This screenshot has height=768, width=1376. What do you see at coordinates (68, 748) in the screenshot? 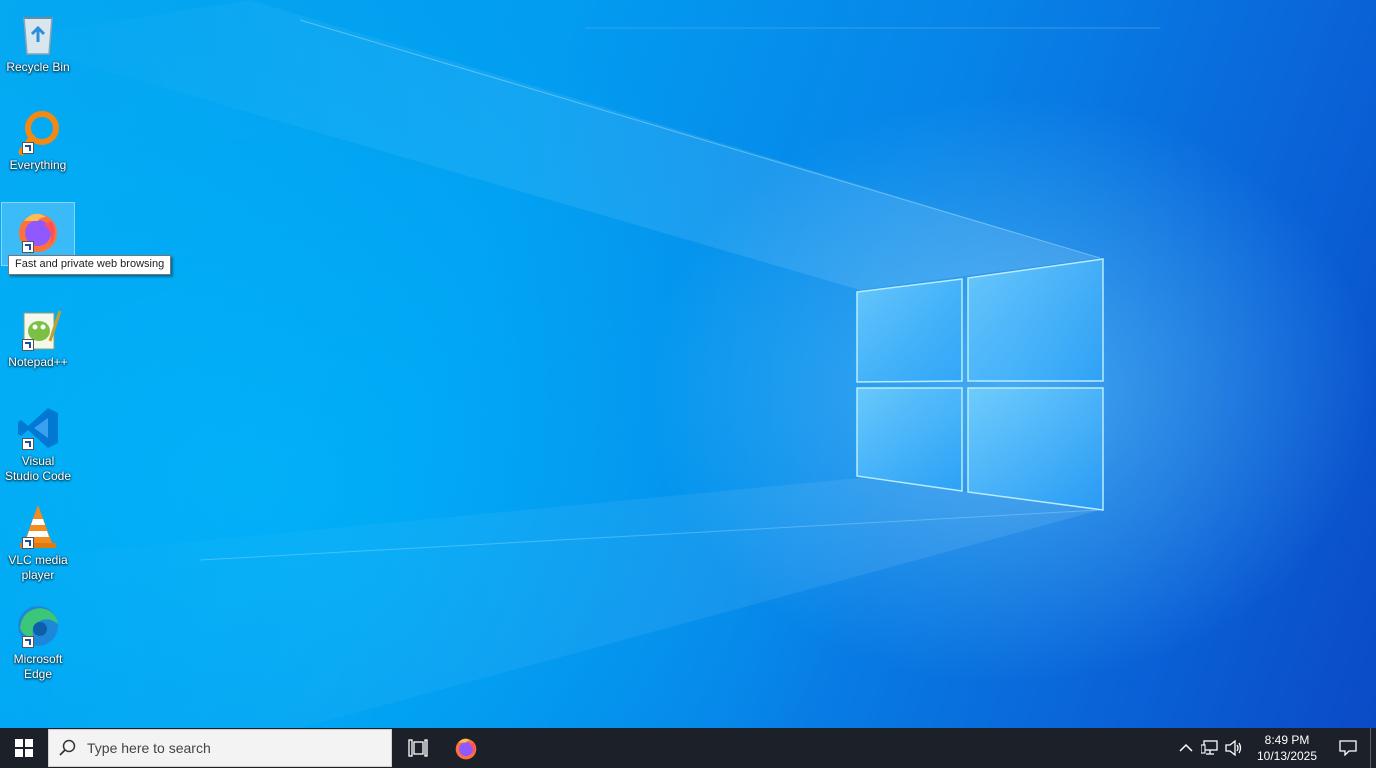
I see `search-icon` at bounding box center [68, 748].